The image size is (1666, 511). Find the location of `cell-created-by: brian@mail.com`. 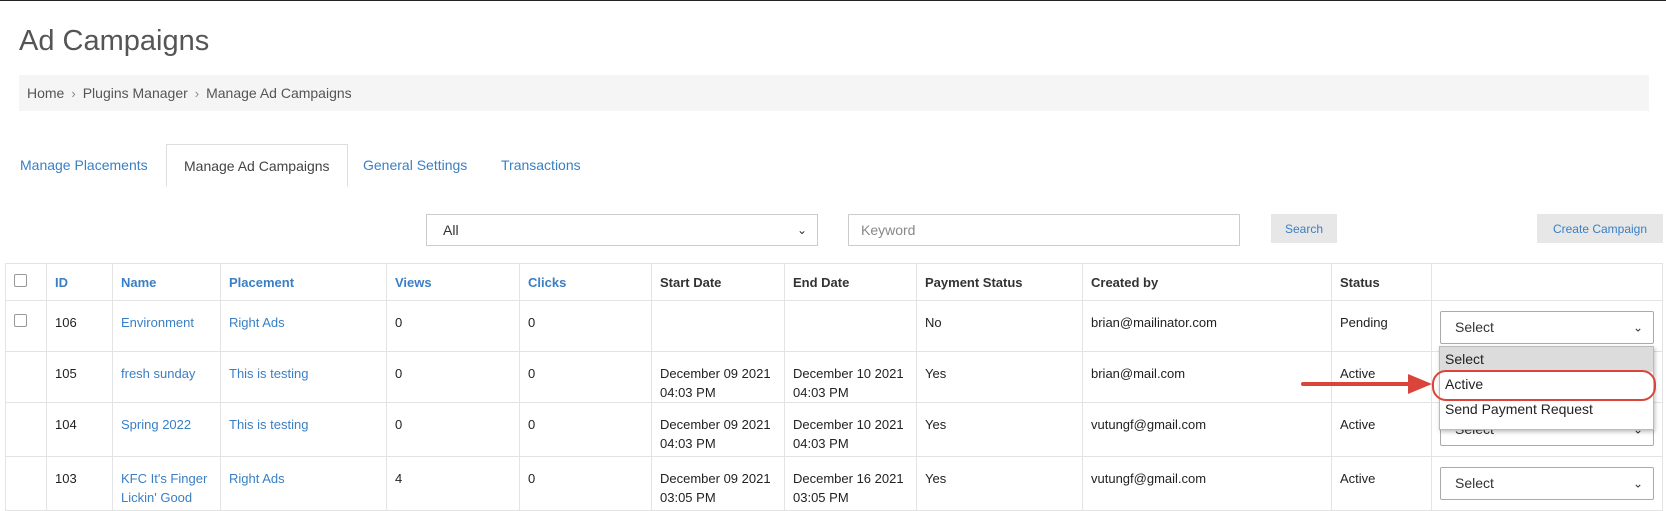

cell-created-by: brian@mail.com is located at coordinates (1207, 377).